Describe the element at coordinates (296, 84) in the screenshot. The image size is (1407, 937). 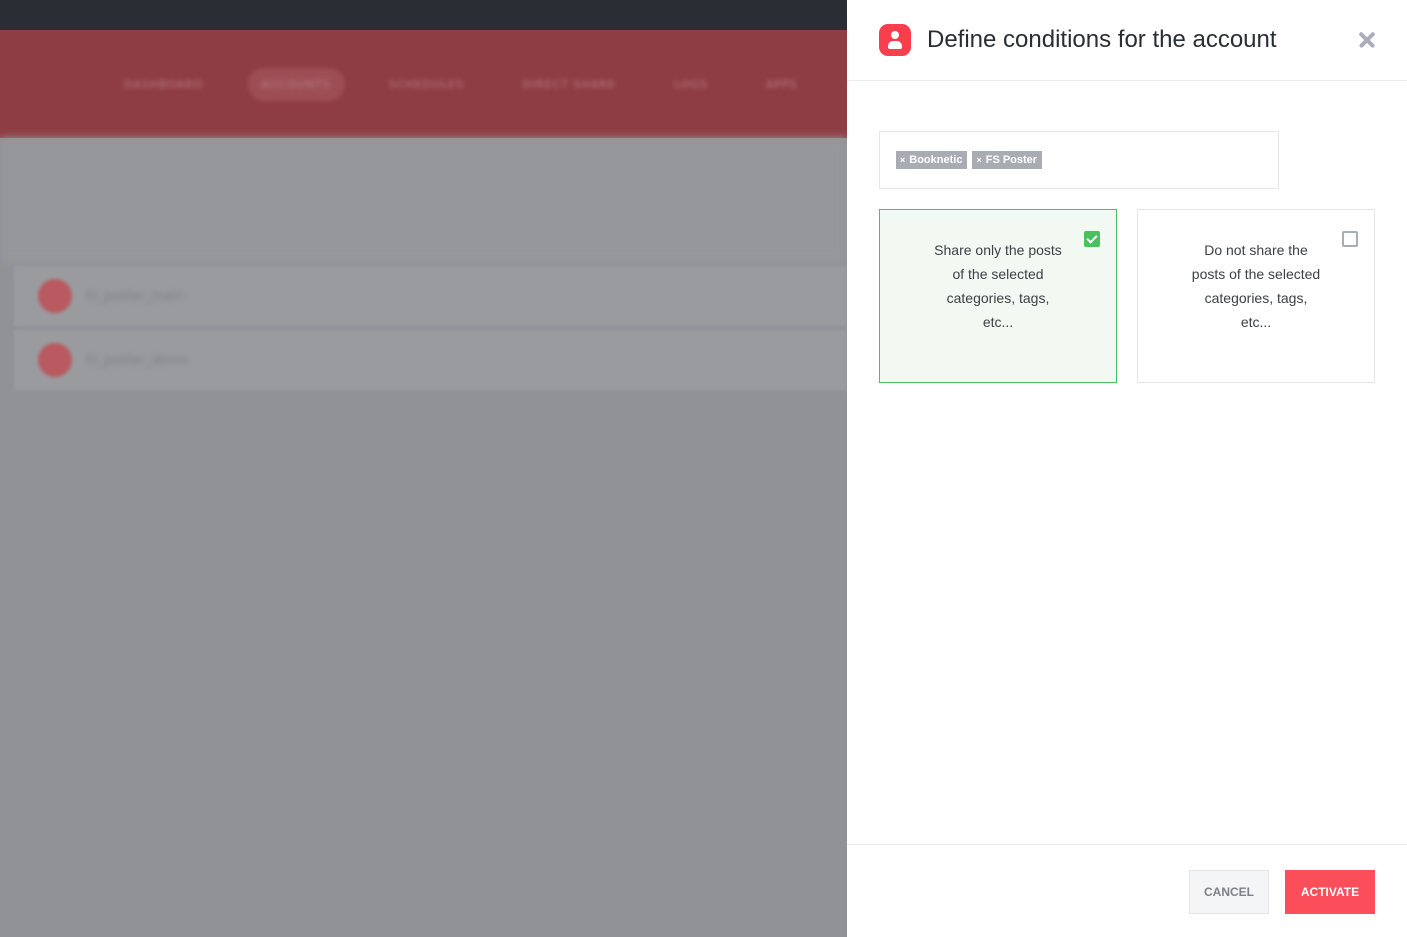
I see `nav-item-accounts: ACCOUNTS` at that location.